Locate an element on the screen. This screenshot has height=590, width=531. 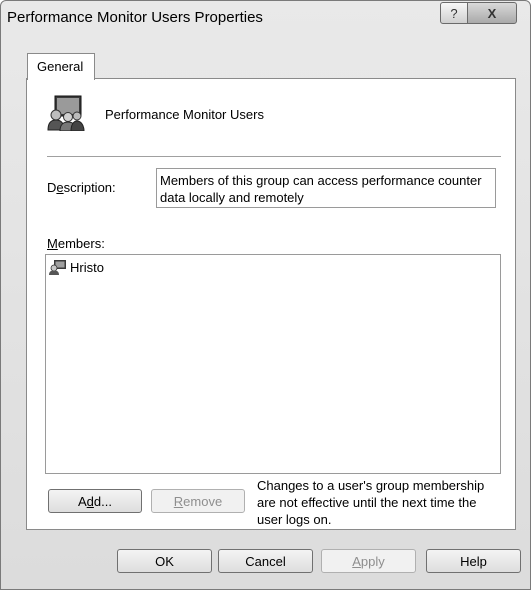
tab-label: General is located at coordinates (60, 66).